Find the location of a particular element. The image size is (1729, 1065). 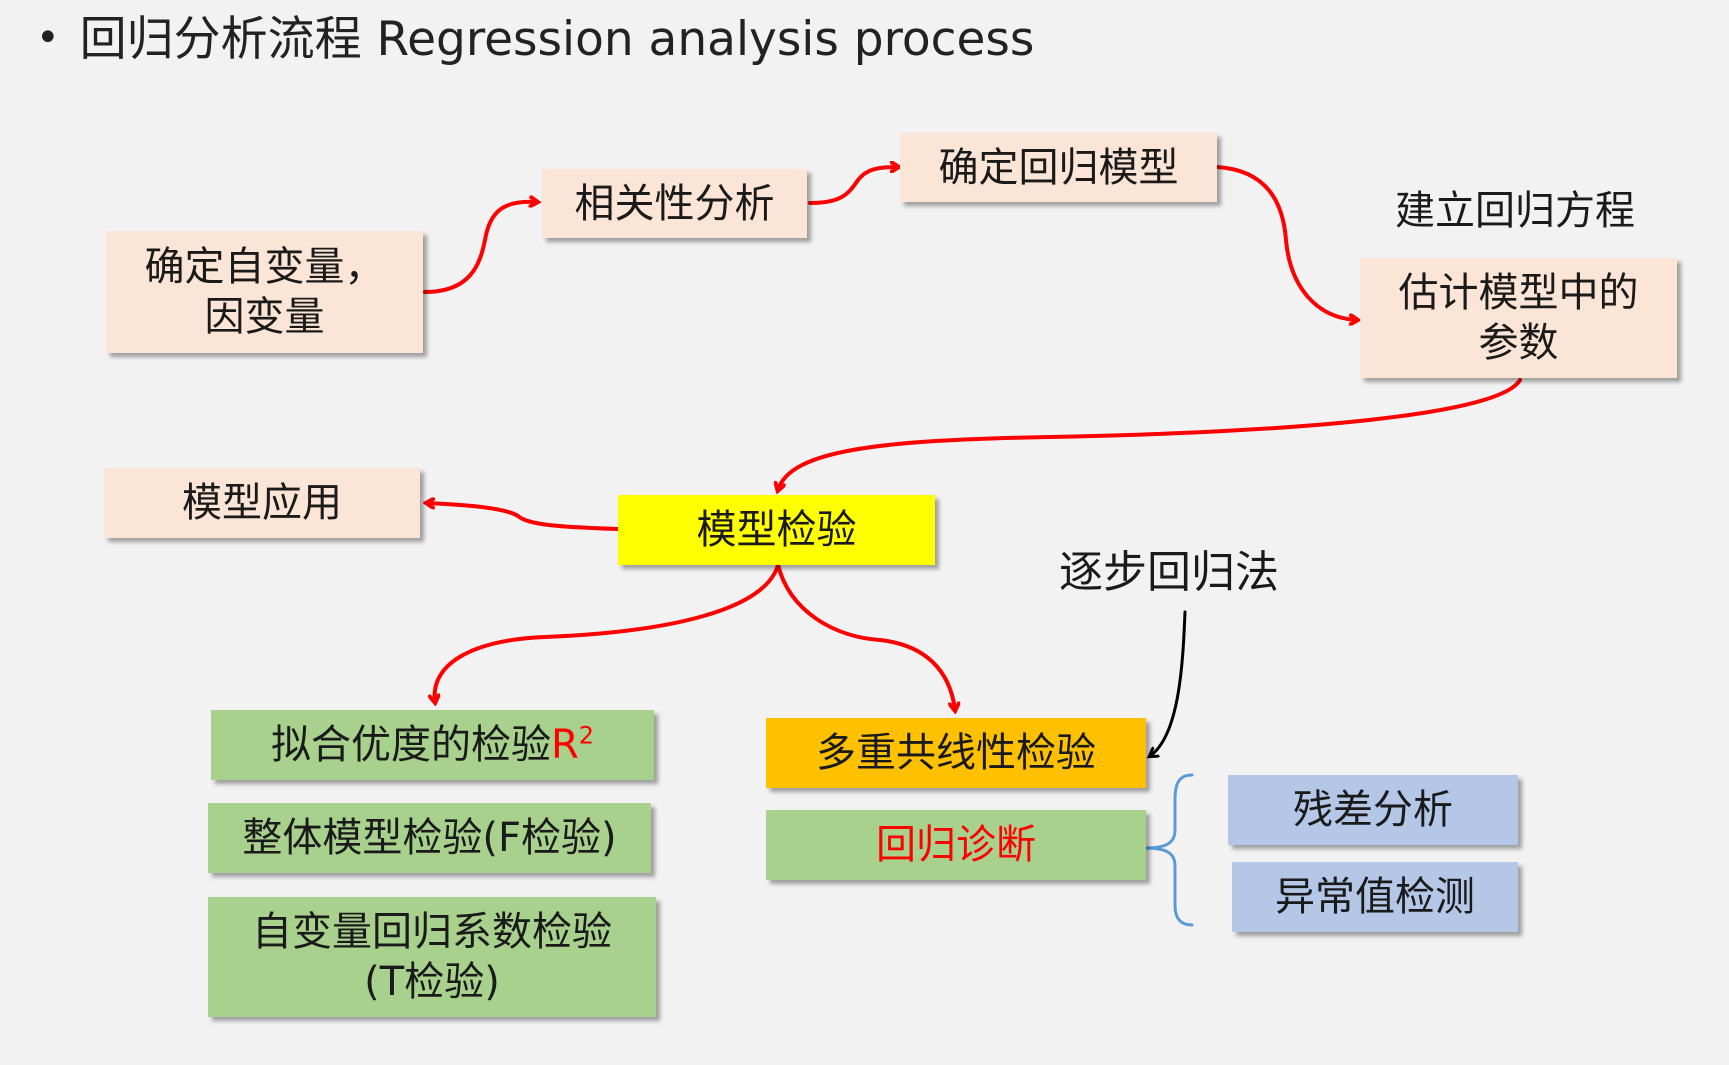

stepwise-regression-label: 逐步回归法 is located at coordinates (1169, 572).